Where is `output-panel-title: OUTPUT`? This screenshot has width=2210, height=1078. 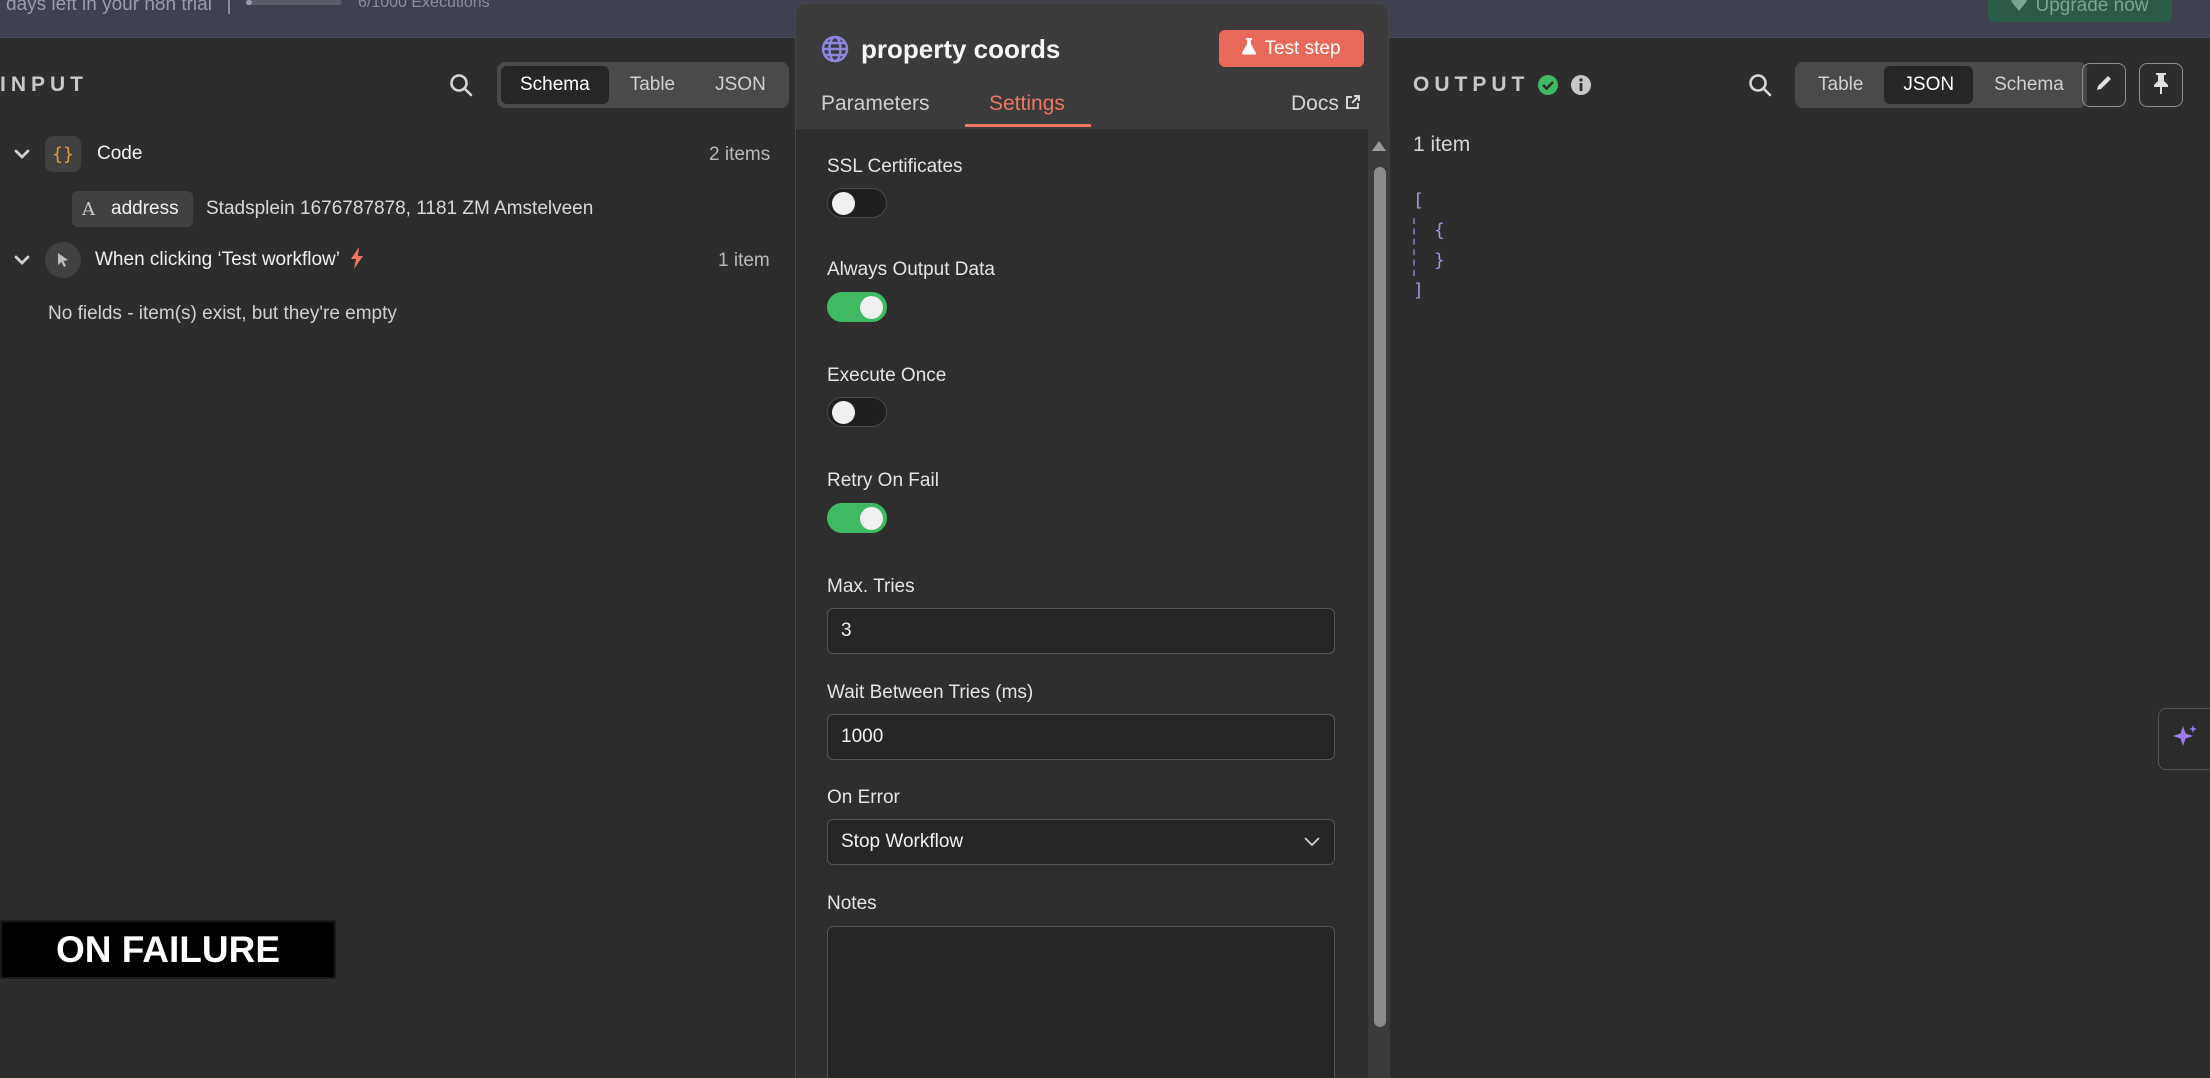 output-panel-title: OUTPUT is located at coordinates (1471, 84).